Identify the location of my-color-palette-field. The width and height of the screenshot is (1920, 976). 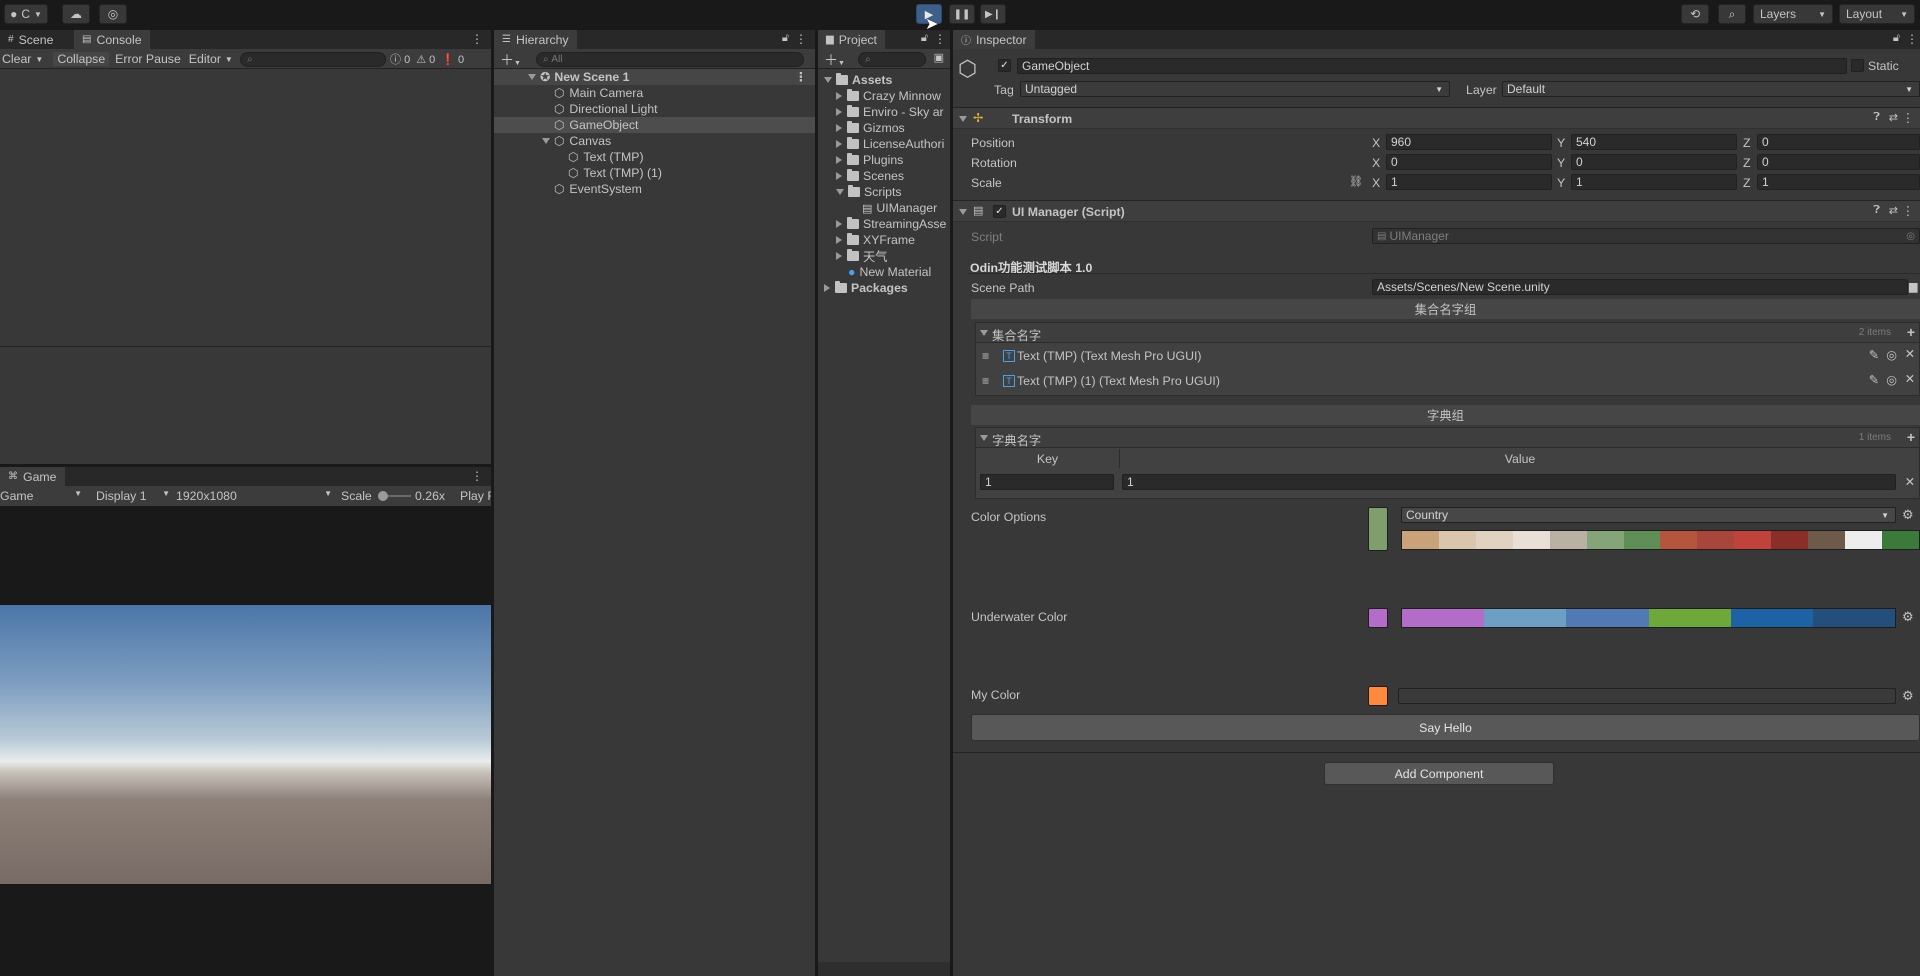
(1647, 696).